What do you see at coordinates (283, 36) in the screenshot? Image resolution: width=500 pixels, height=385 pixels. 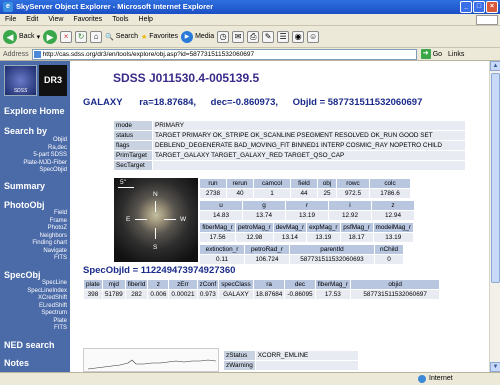 I see `discuss-button: ☰` at bounding box center [283, 36].